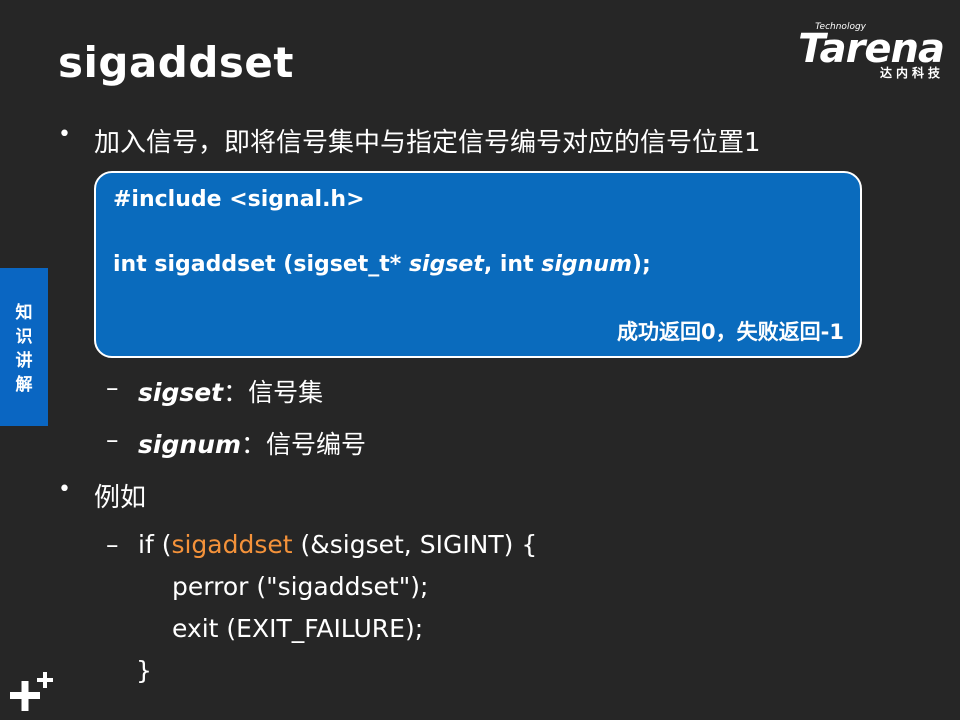  I want to click on example-code-line-2: perror ("sigaddset");, so click(300, 586).